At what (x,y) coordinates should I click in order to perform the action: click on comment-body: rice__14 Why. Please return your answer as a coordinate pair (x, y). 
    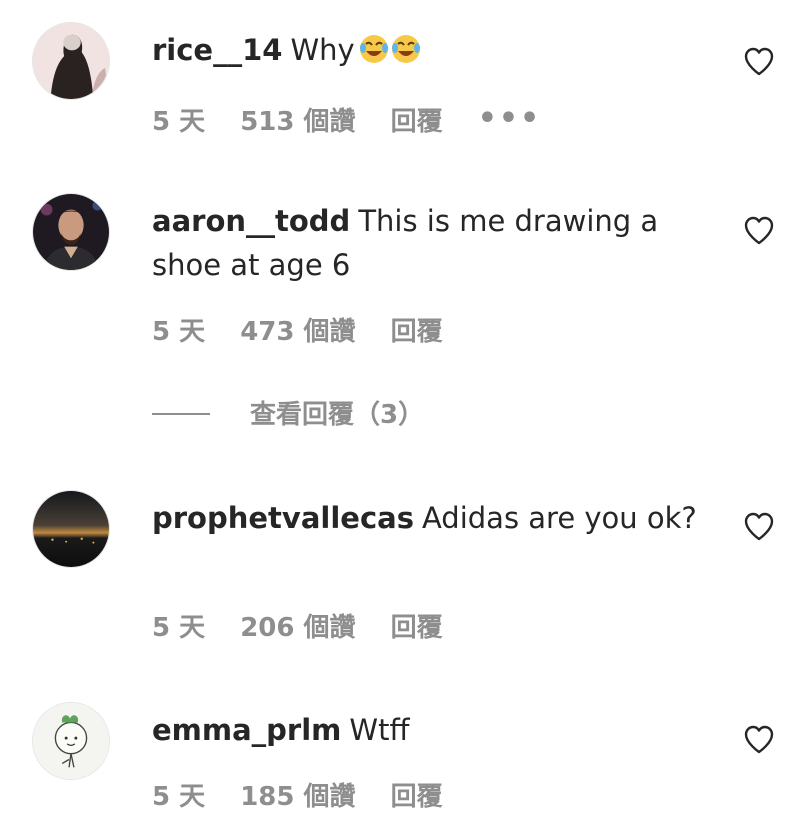
    Looking at the image, I should click on (432, 52).